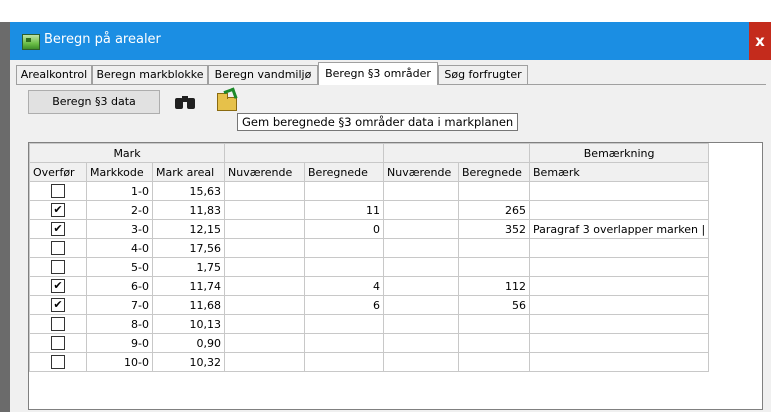 The image size is (771, 412). I want to click on table-row: 5-0 1,75, so click(369, 267).